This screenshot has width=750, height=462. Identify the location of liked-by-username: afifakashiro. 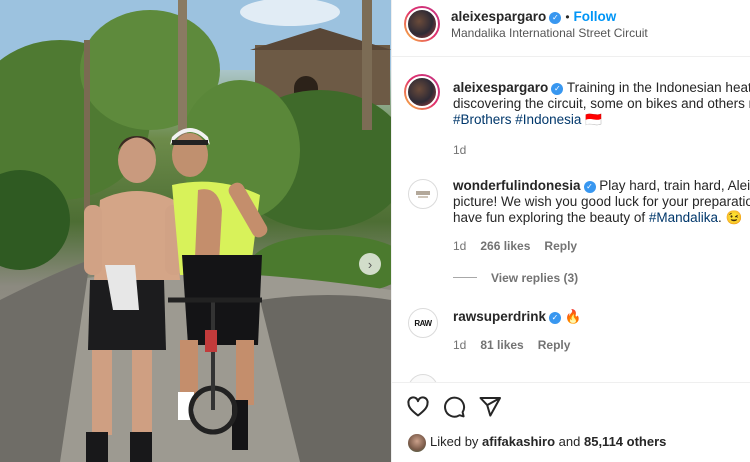
(518, 441).